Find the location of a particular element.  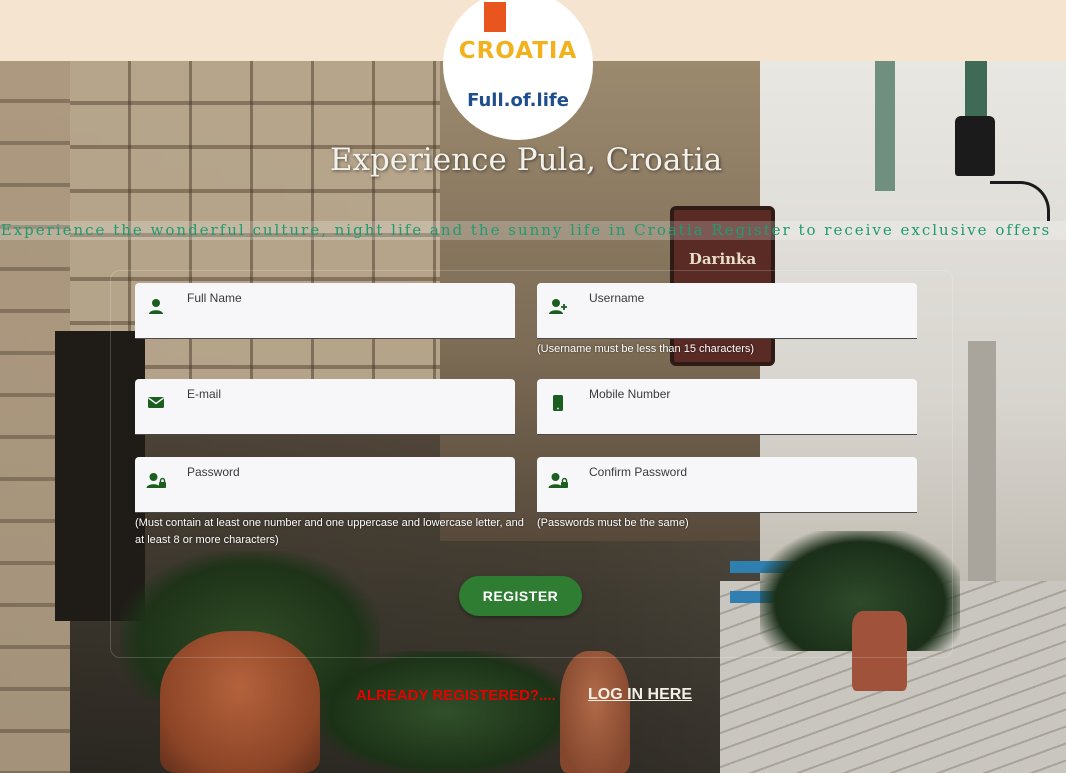

confirm-password-field: Confirm Password is located at coordinates (727, 485).